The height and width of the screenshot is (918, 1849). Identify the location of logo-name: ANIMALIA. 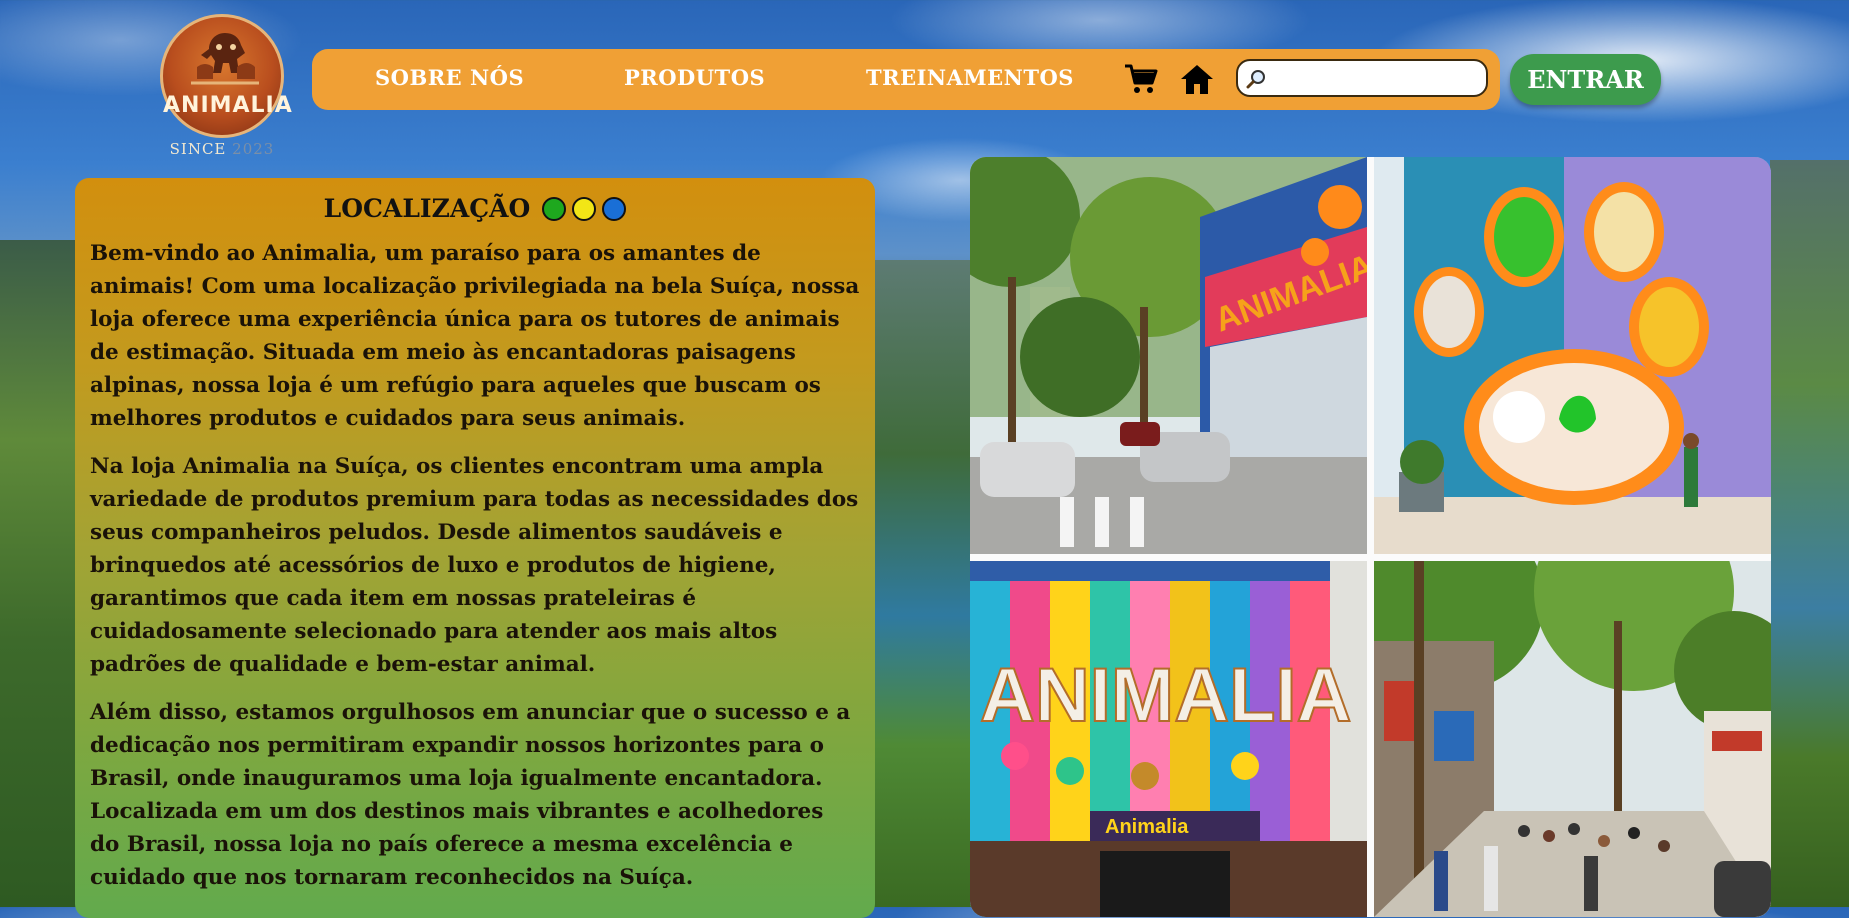
(228, 105).